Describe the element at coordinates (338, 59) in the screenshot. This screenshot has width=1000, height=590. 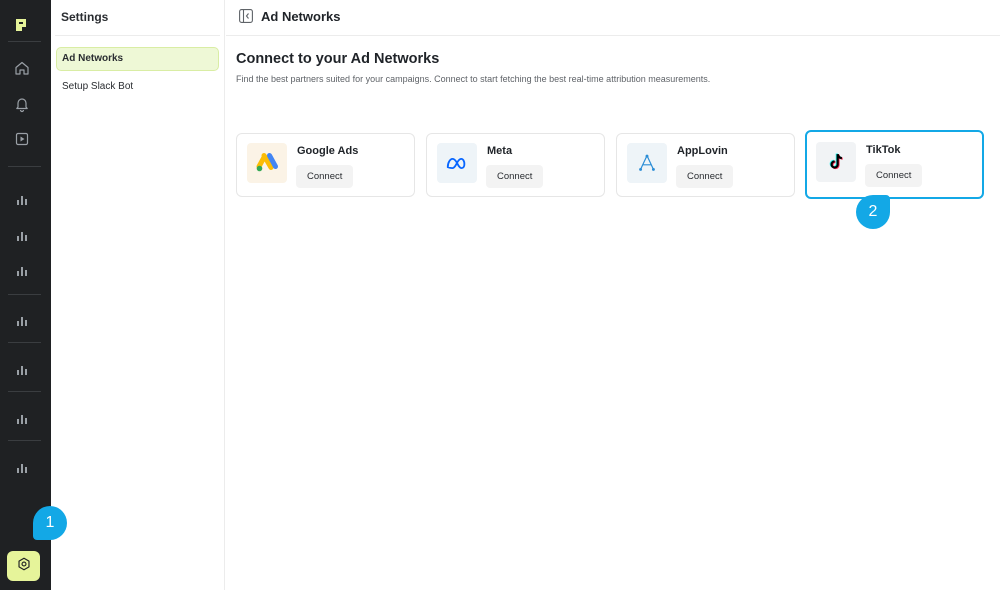
I see `section-heading: Connect to your Ad Networks` at that location.